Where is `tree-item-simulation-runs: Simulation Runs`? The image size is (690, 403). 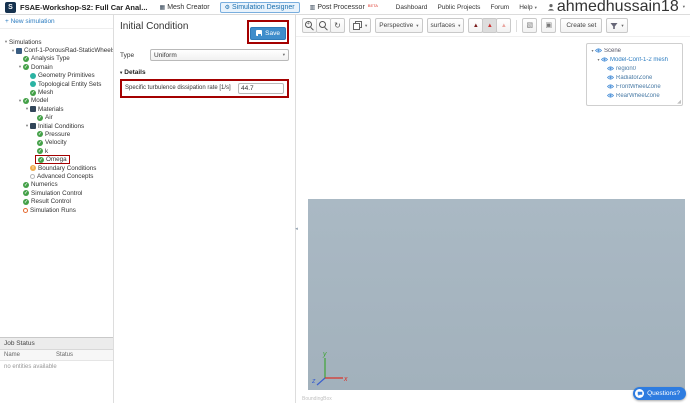
tree-item-simulation-runs: Simulation Runs is located at coordinates (56, 210).